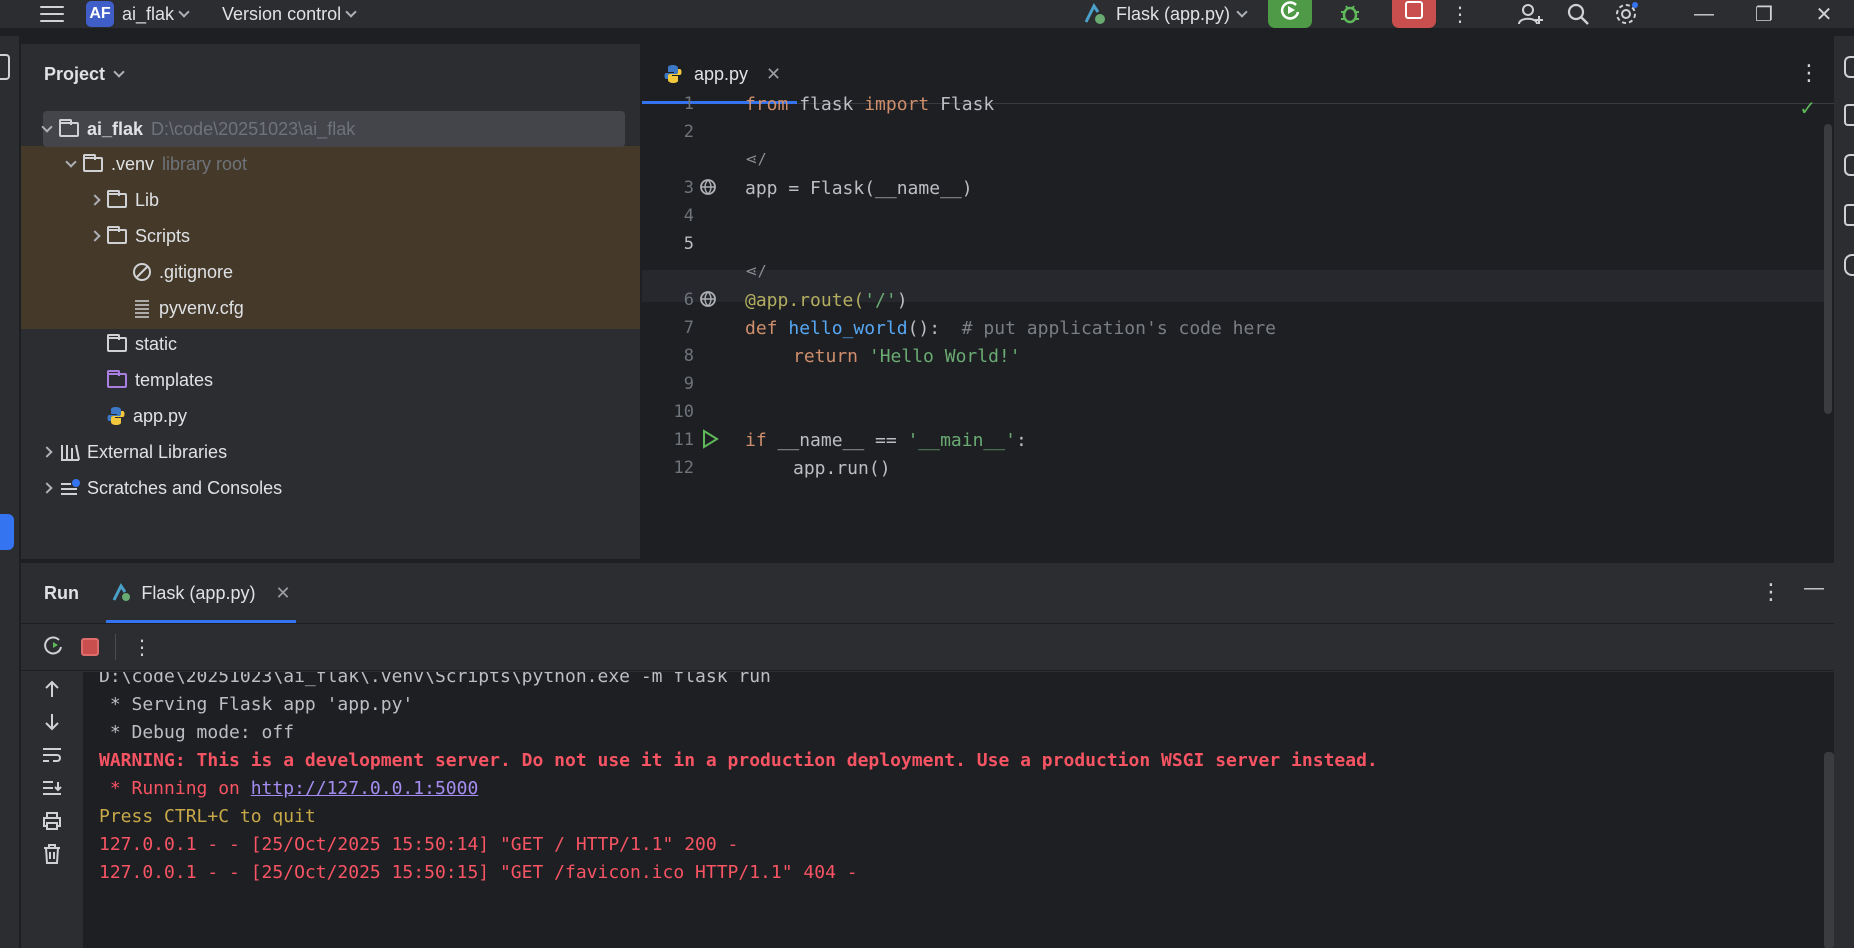 Image resolution: width=1854 pixels, height=948 pixels. What do you see at coordinates (1626, 14) in the screenshot?
I see `settings-gear-icon` at bounding box center [1626, 14].